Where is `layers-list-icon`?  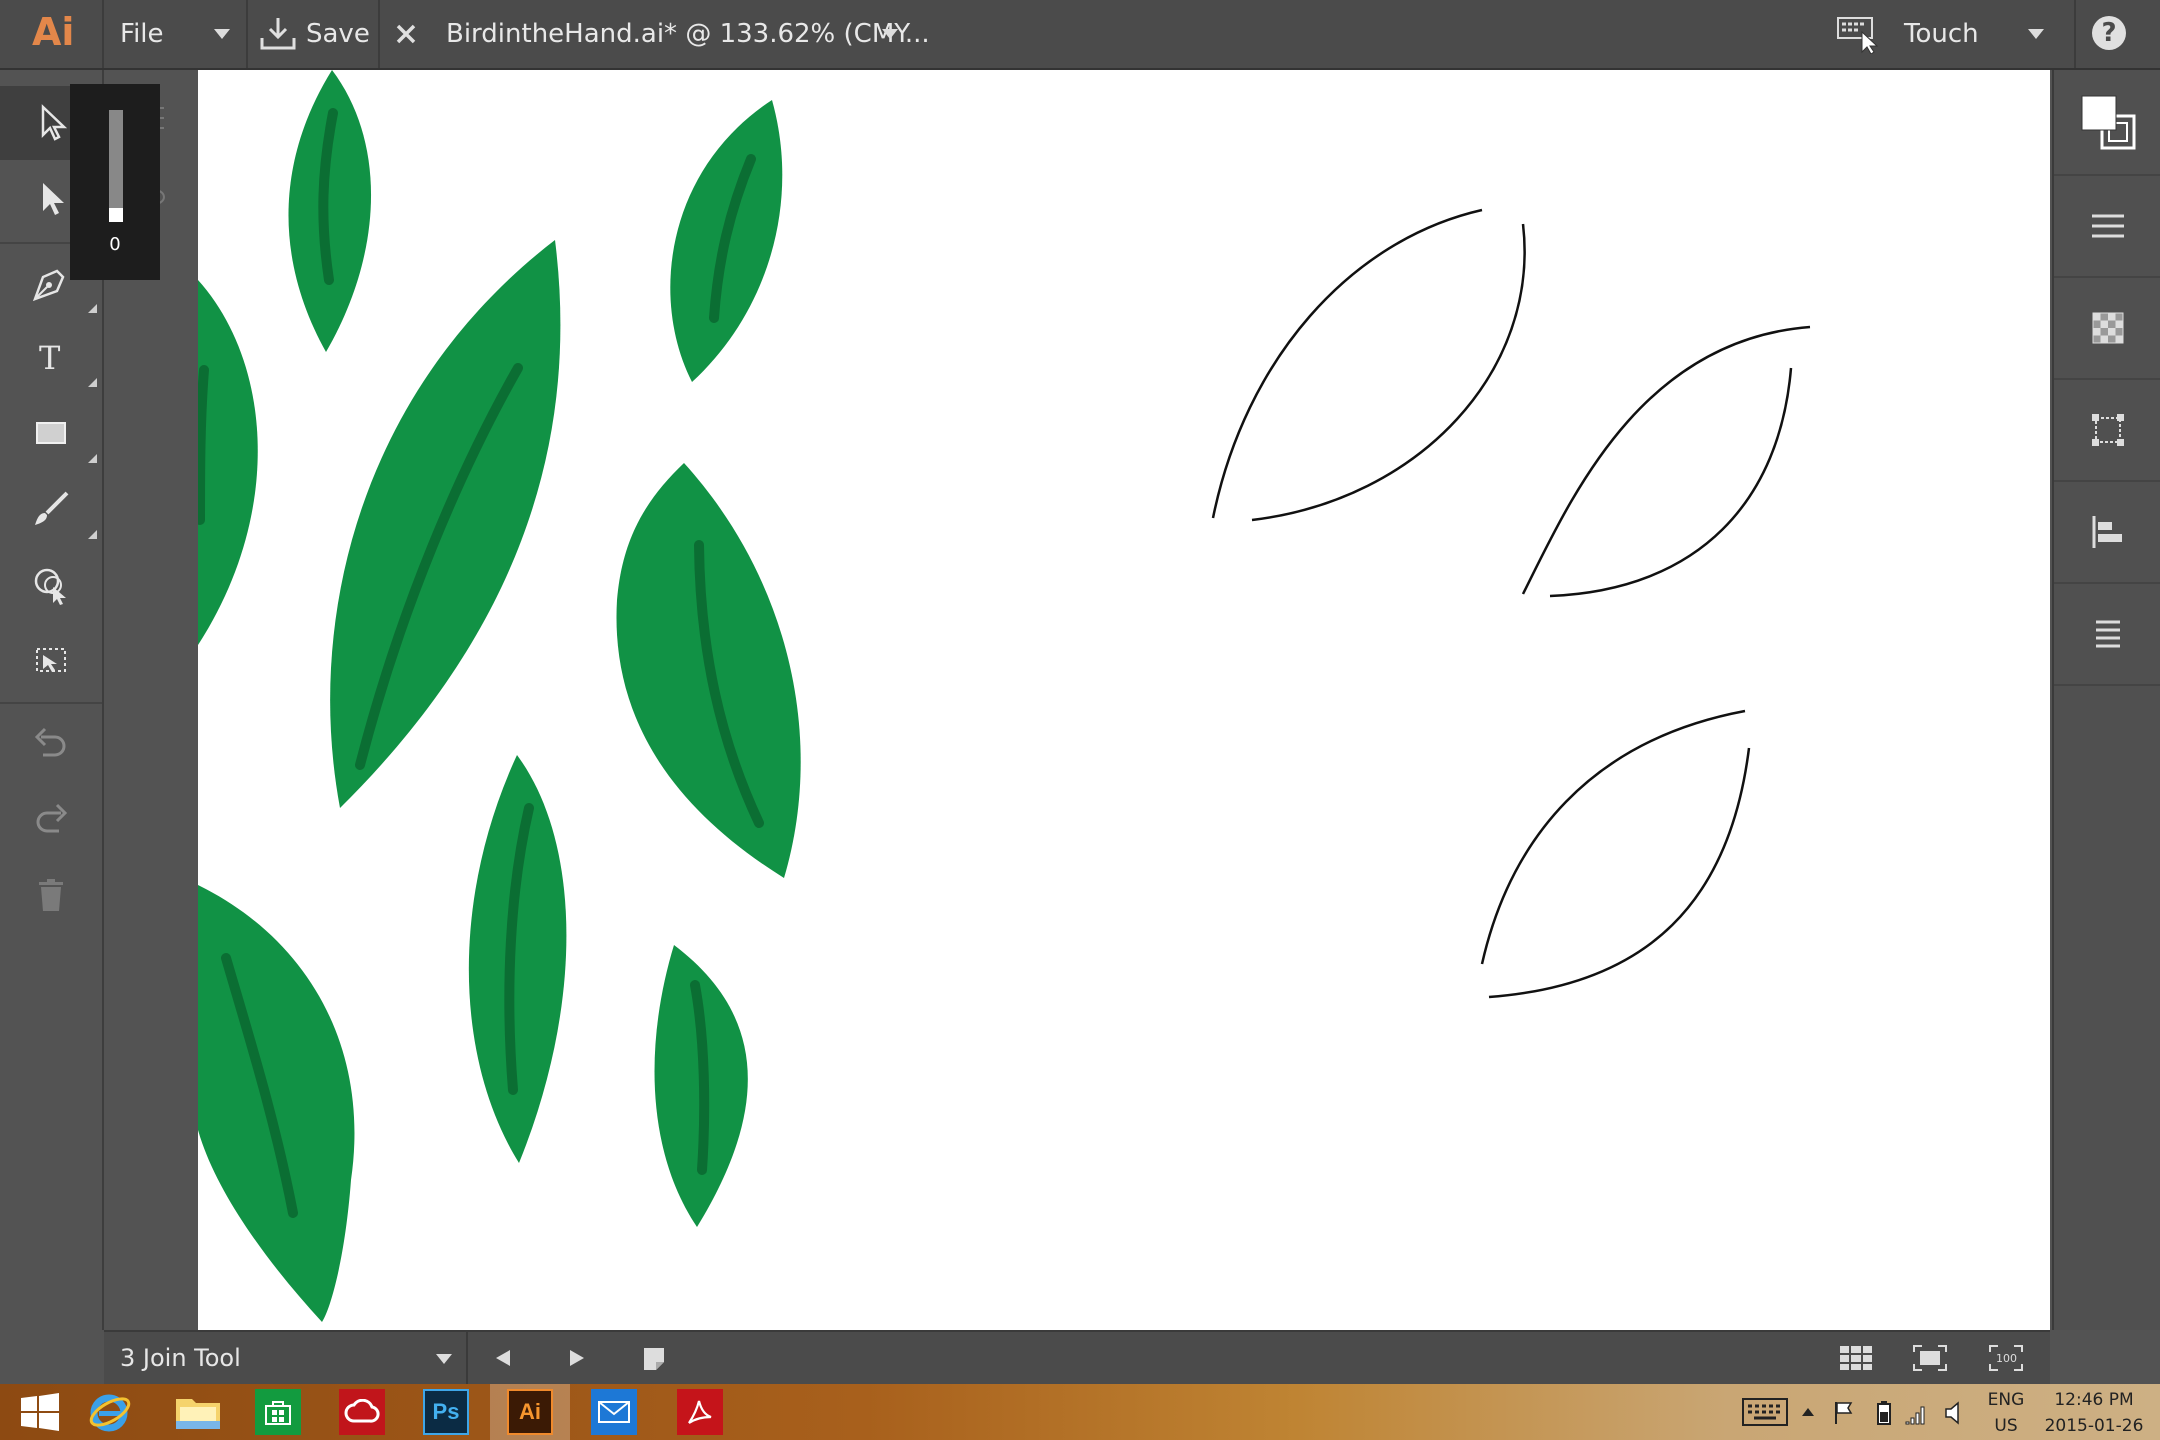
layers-list-icon is located at coordinates (2108, 634).